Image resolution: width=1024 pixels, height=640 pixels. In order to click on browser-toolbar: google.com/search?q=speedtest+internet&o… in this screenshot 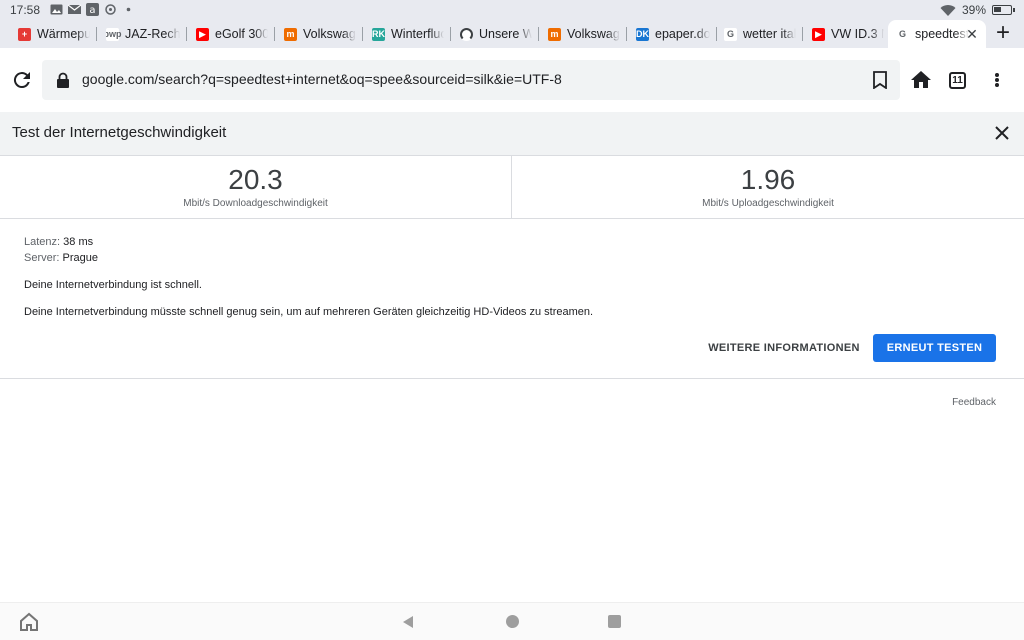, I will do `click(512, 80)`.